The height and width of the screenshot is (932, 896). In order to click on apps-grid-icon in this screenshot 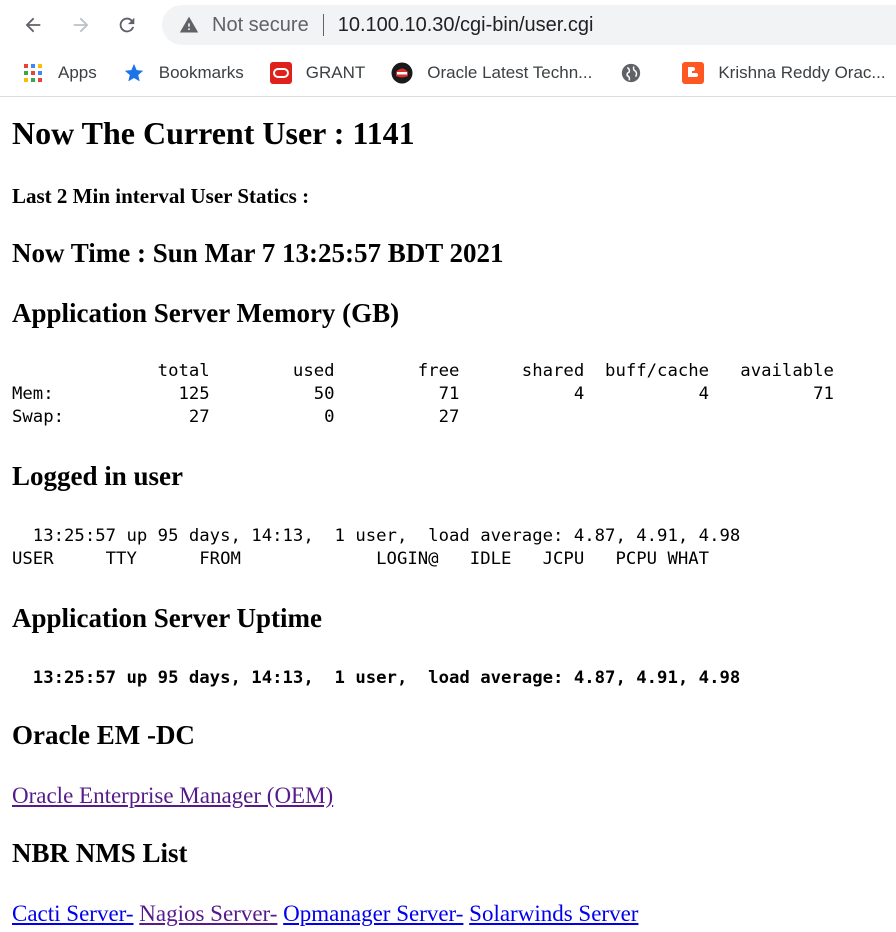, I will do `click(33, 73)`.